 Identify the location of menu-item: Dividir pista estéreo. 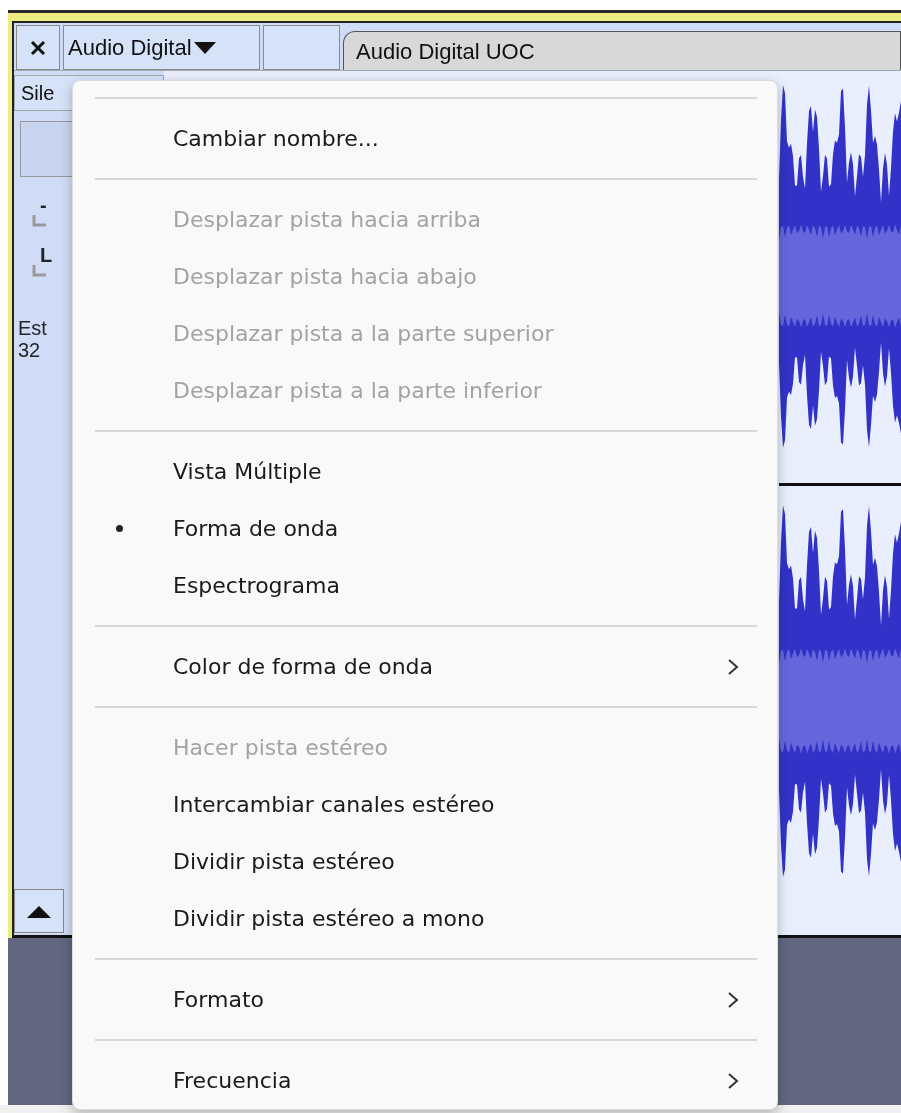
(425, 861).